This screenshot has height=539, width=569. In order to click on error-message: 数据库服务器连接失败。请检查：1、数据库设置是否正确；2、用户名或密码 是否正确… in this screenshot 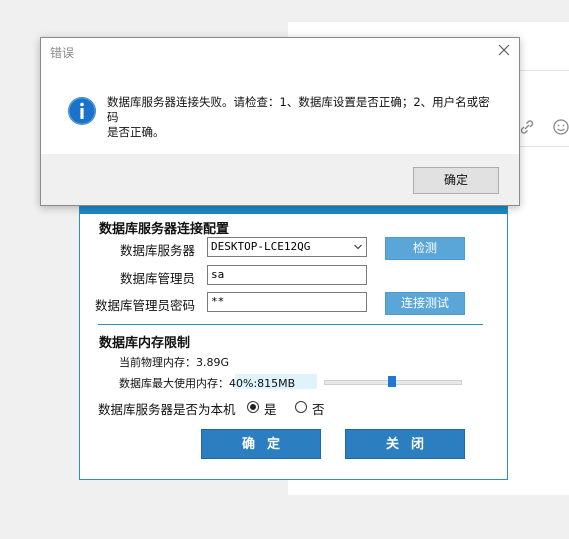, I will do `click(302, 117)`.